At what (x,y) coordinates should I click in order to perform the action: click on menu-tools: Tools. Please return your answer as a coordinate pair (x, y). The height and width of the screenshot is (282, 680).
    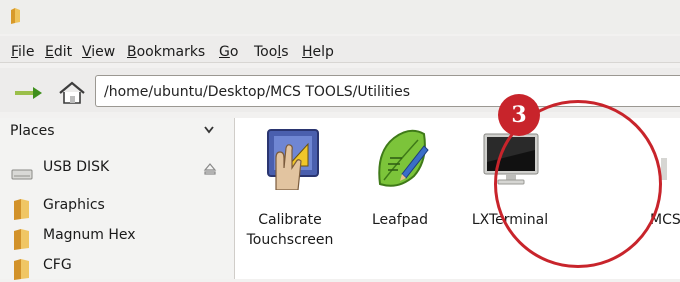
    Looking at the image, I should click on (271, 52).